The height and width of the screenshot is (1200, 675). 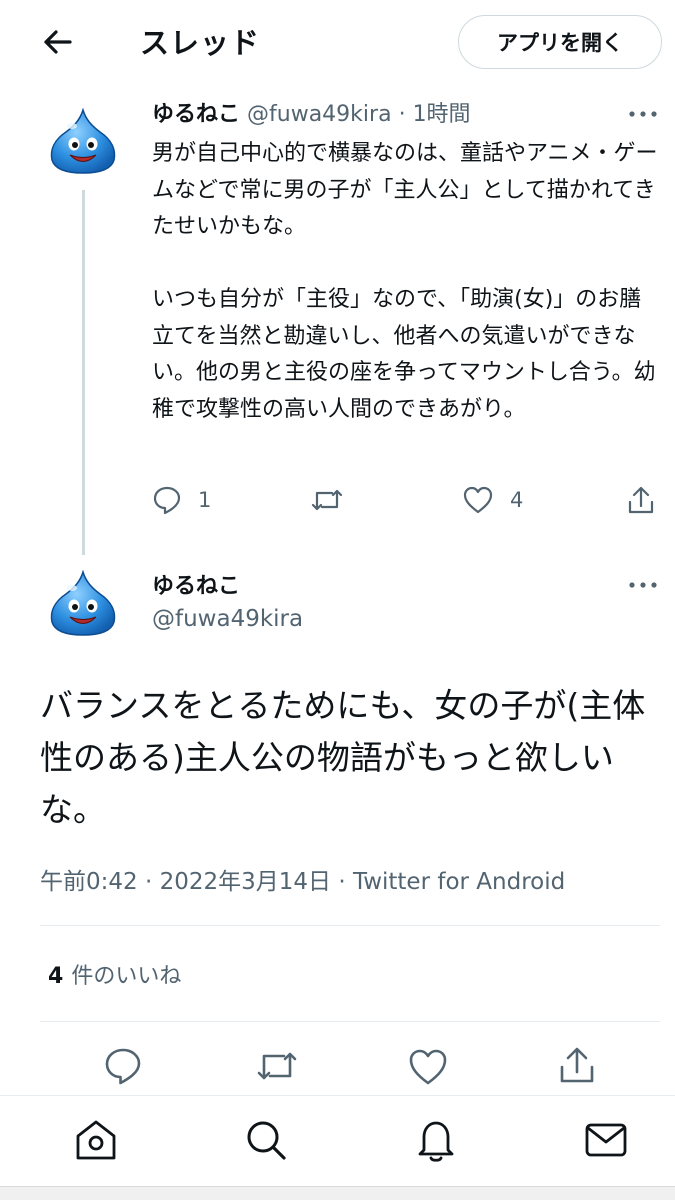 I want to click on bottom-nav, so click(x=337, y=1147).